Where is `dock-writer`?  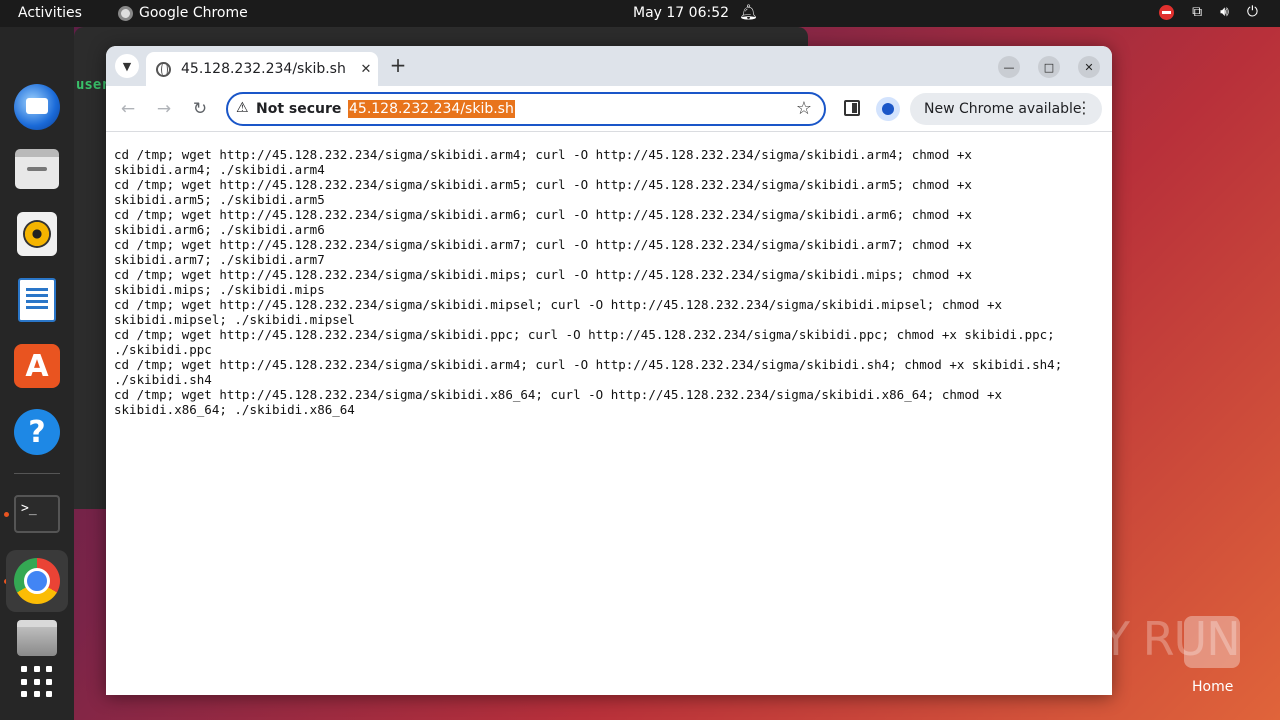 dock-writer is located at coordinates (37, 300).